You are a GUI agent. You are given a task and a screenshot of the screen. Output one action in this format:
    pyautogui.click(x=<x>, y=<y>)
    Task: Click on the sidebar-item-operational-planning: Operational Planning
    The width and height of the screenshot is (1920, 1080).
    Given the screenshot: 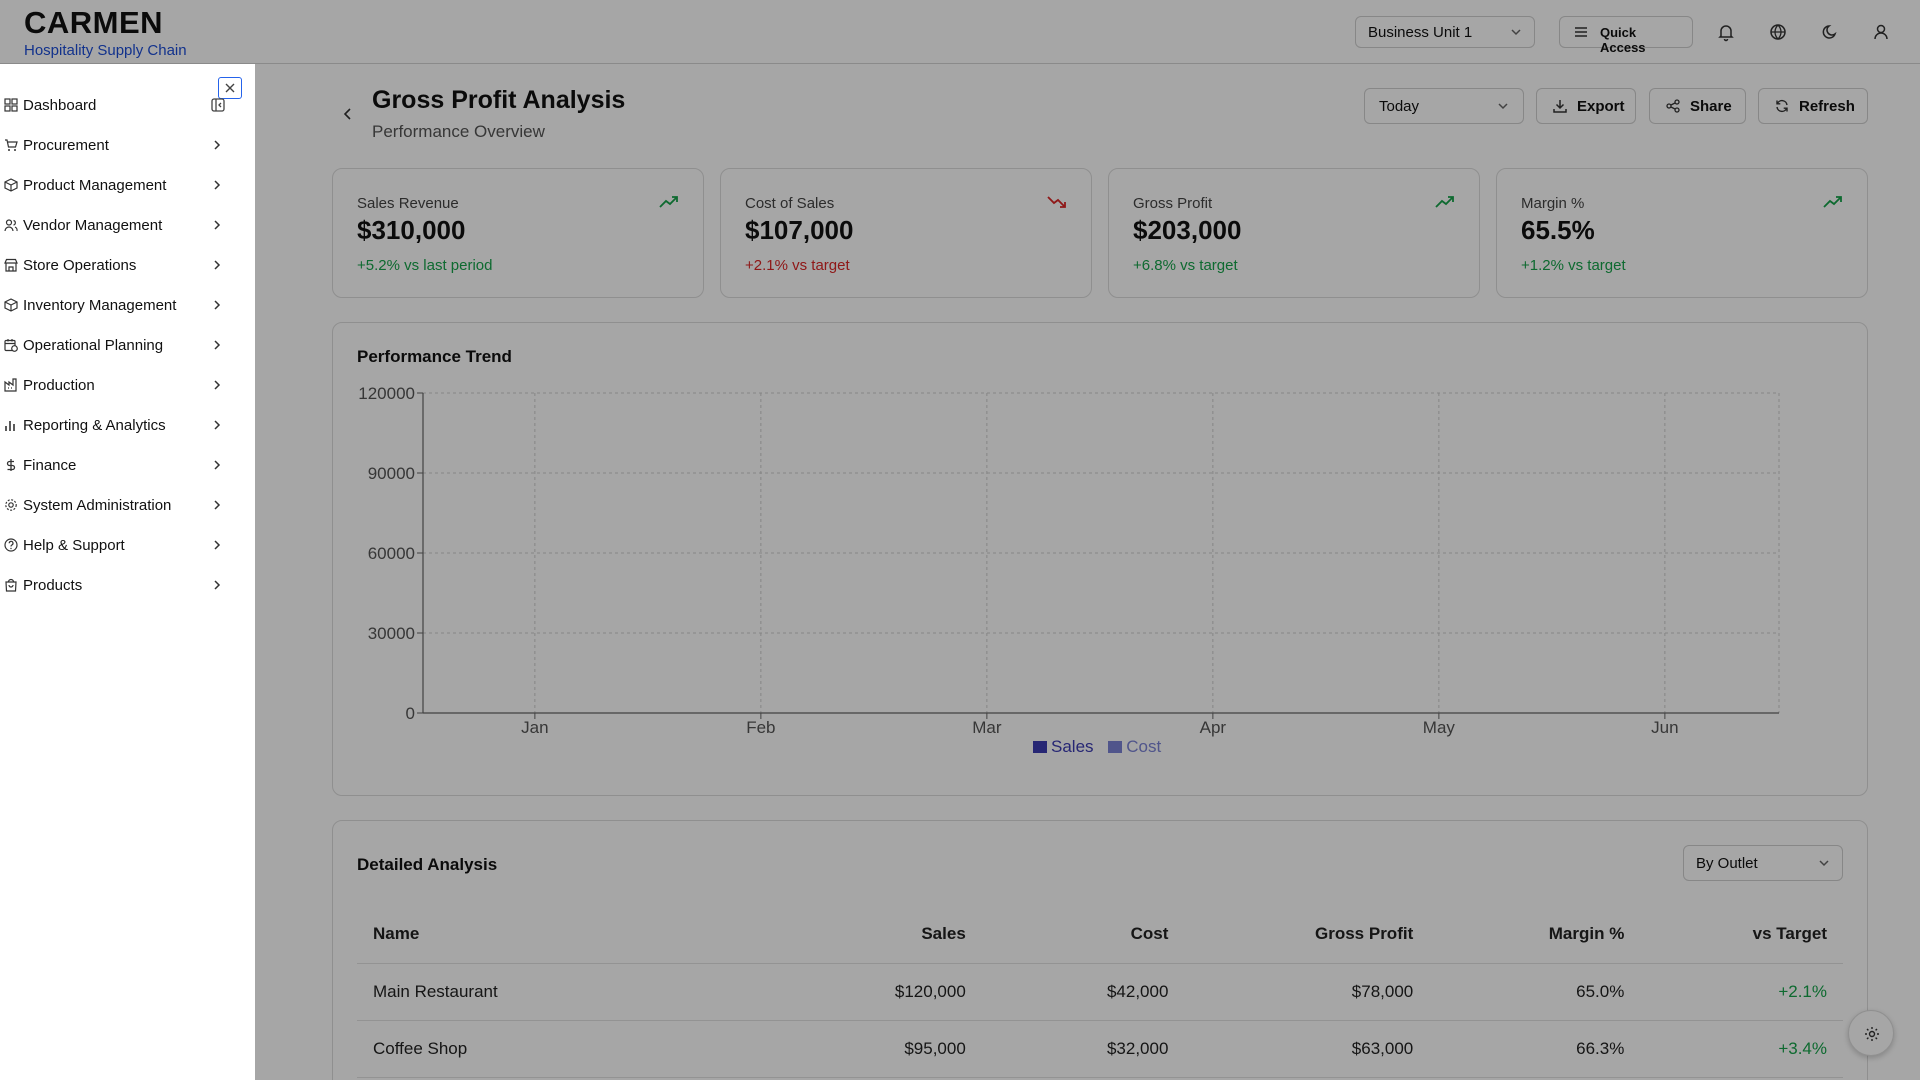 What is the action you would take?
    pyautogui.click(x=115, y=346)
    